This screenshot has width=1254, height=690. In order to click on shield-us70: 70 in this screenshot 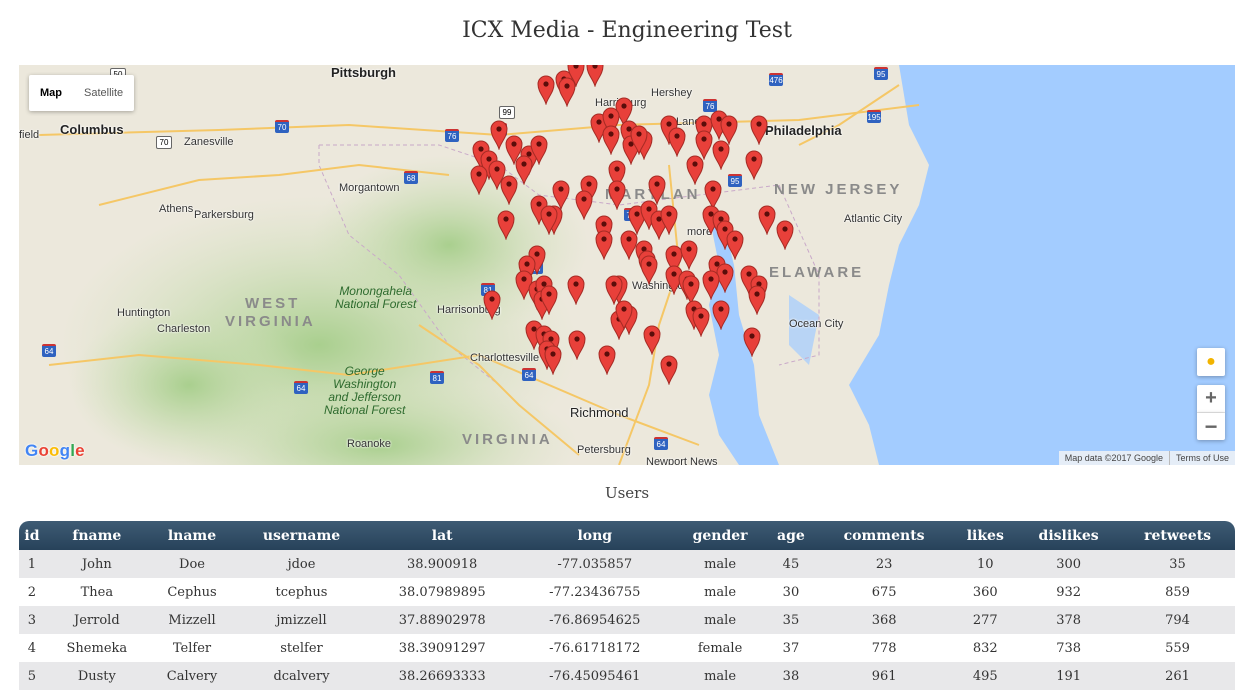, I will do `click(164, 142)`.